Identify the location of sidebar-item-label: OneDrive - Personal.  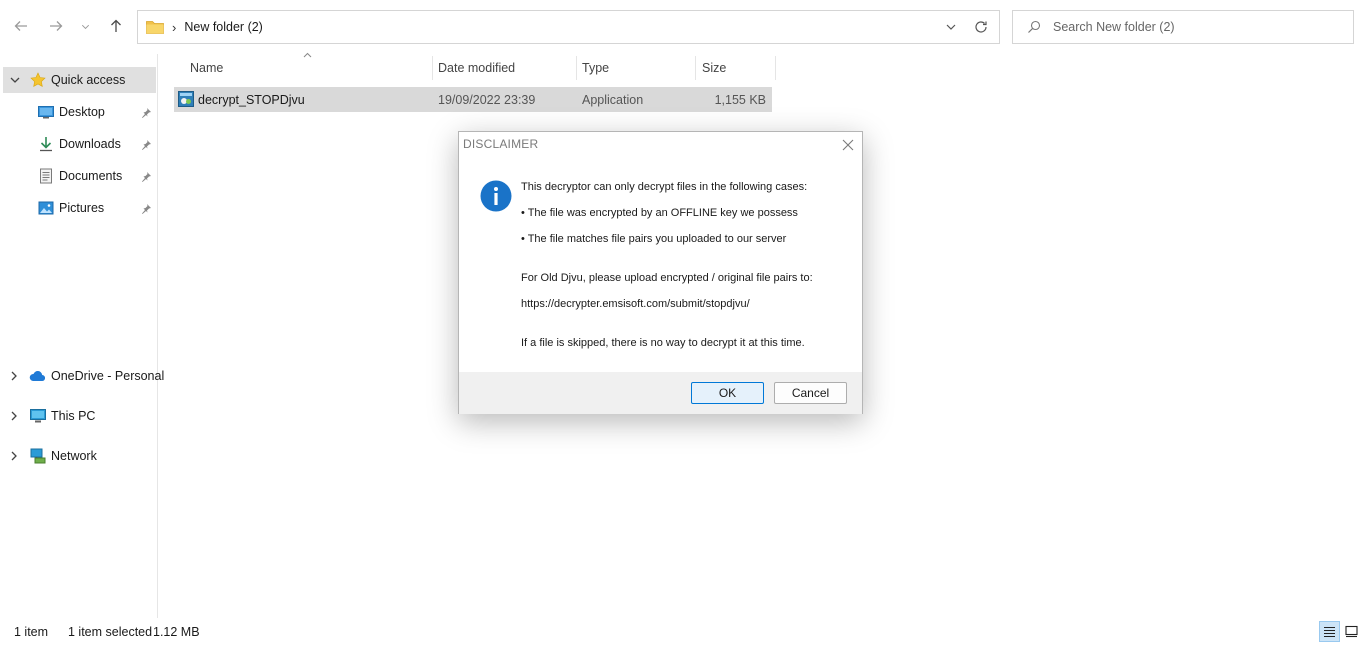
(108, 376).